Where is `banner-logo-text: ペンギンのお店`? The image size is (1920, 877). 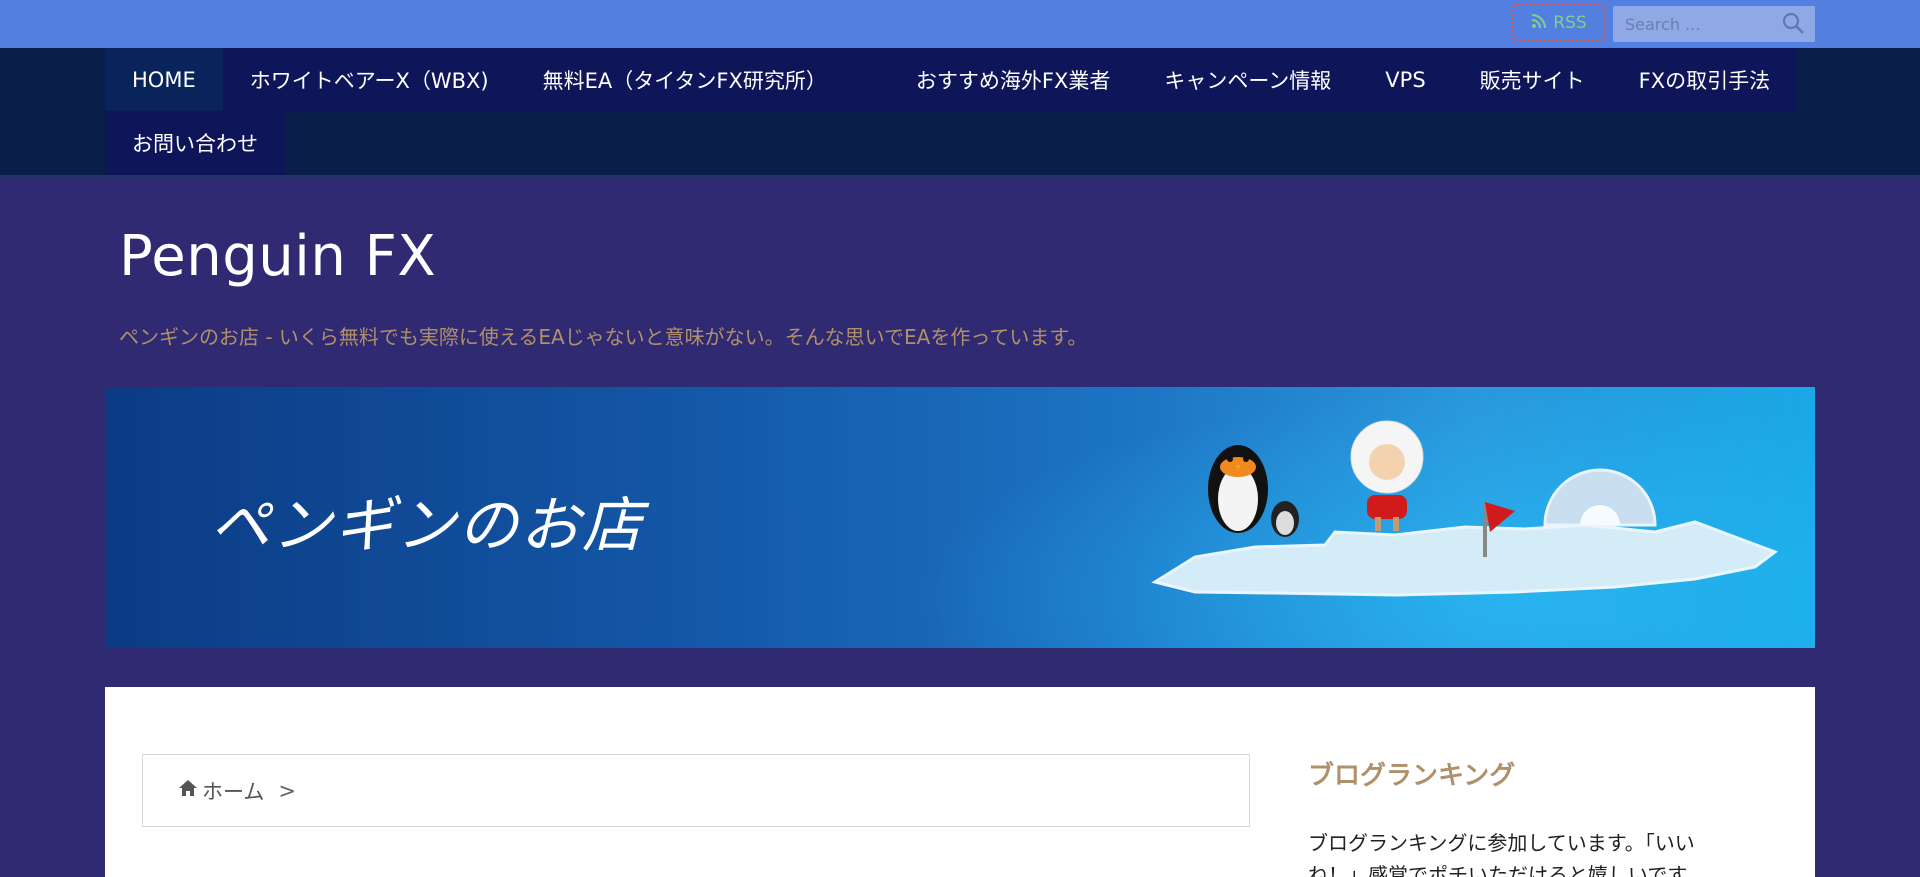
banner-logo-text: ペンギンのお店 is located at coordinates (427, 526).